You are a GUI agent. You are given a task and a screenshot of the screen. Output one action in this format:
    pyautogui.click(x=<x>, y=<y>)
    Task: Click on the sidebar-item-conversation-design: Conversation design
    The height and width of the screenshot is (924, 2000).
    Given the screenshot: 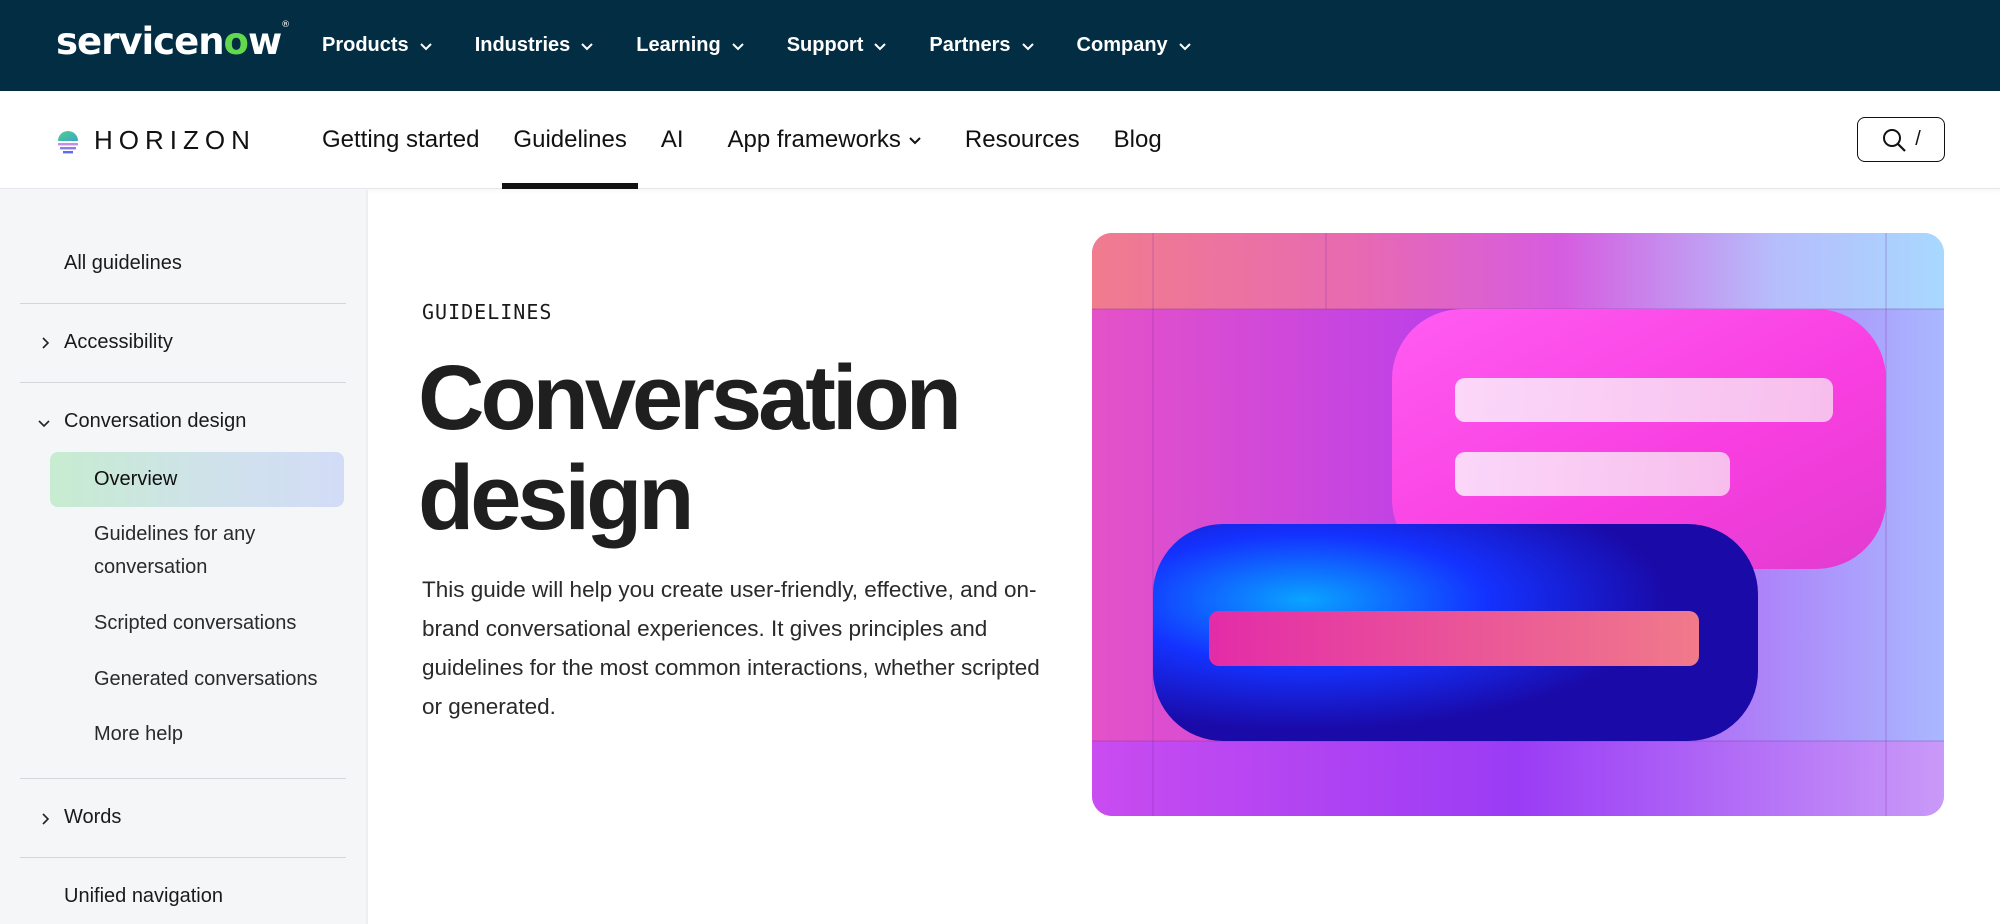 What is the action you would take?
    pyautogui.click(x=155, y=421)
    